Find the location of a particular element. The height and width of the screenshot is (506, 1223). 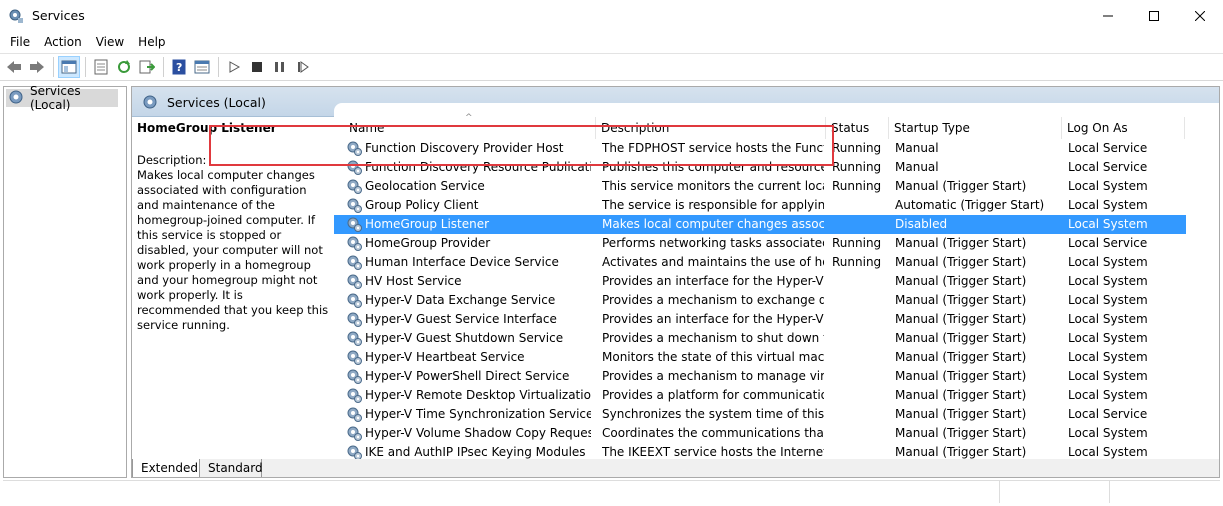

column-status: Status is located at coordinates (857, 128).